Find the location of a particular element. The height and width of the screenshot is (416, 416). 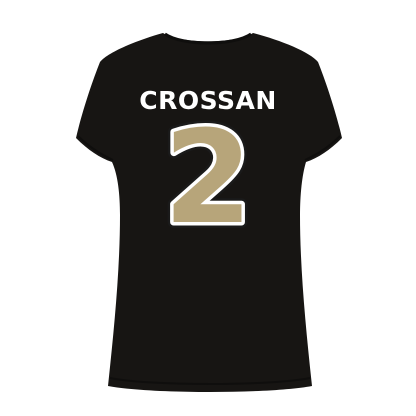

jersey-number-fill: 2 is located at coordinates (207, 178).